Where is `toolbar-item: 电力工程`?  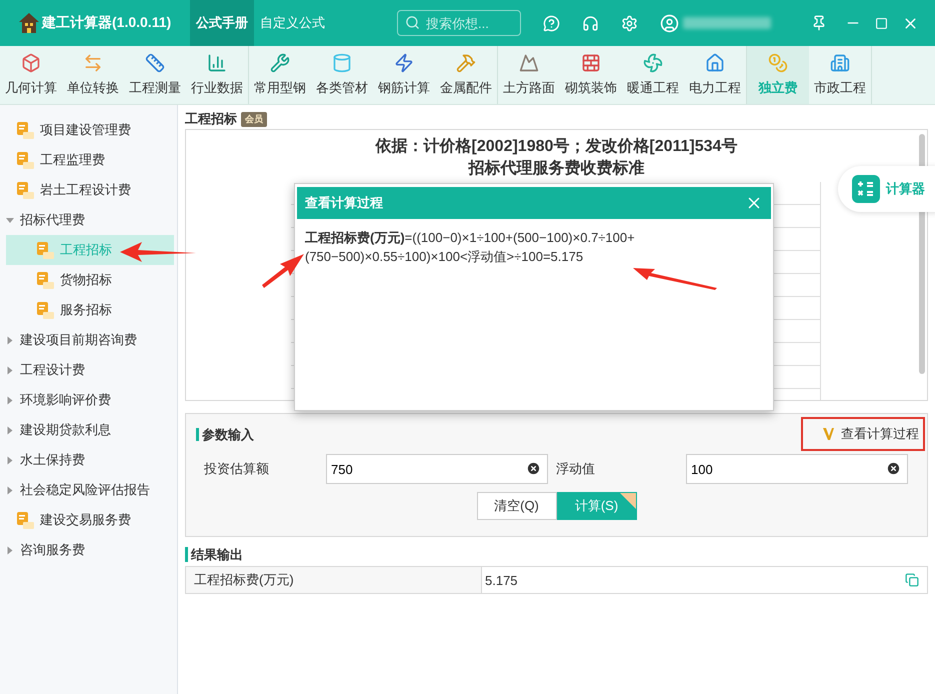 toolbar-item: 电力工程 is located at coordinates (715, 75).